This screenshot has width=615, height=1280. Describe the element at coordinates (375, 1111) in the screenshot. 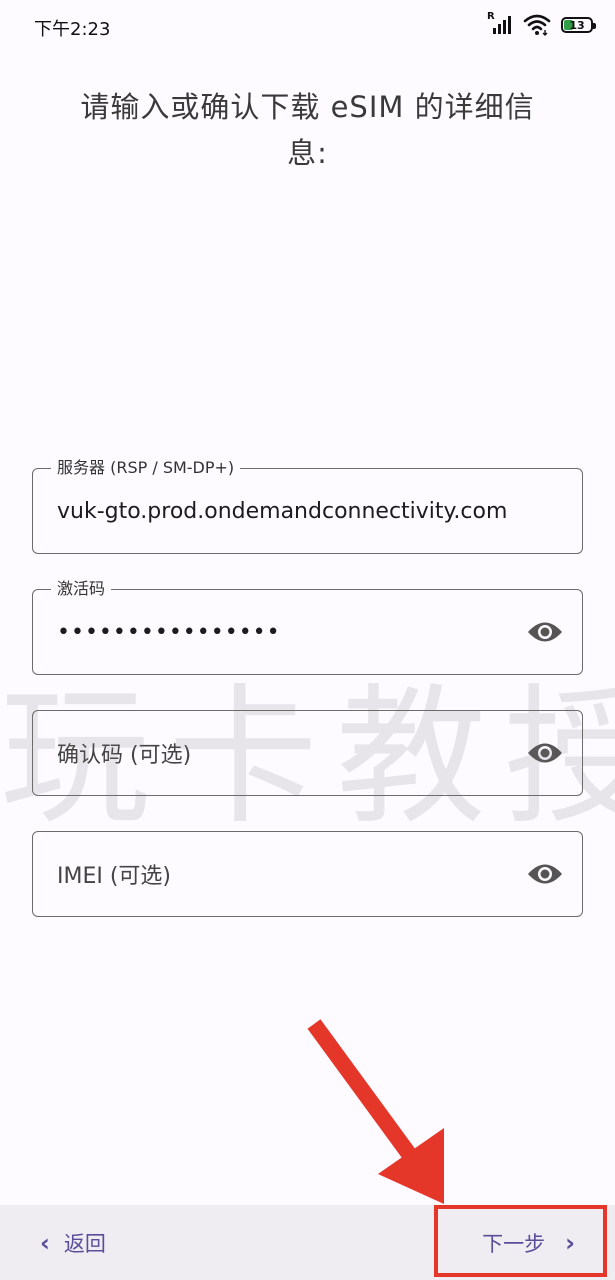

I see `annotation-arrow-icon` at that location.